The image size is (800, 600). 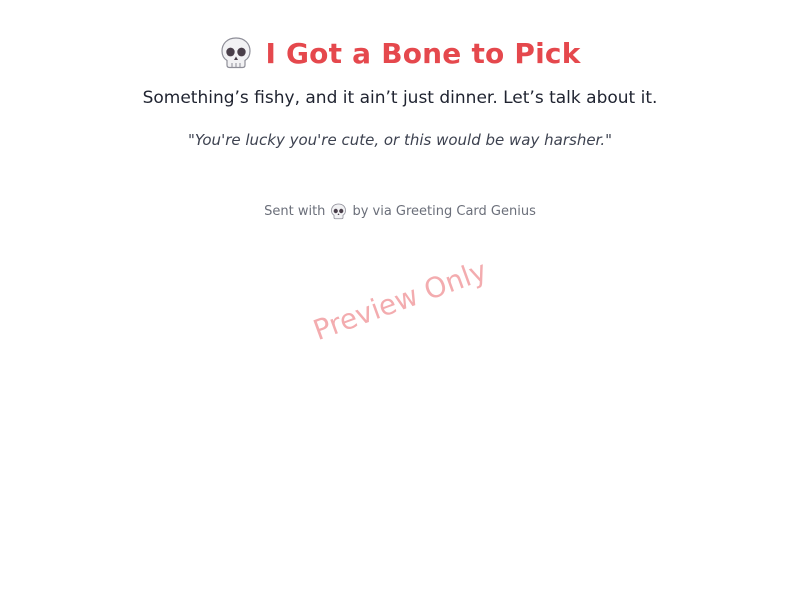 What do you see at coordinates (400, 300) in the screenshot?
I see `preview-watermark: Preview Only` at bounding box center [400, 300].